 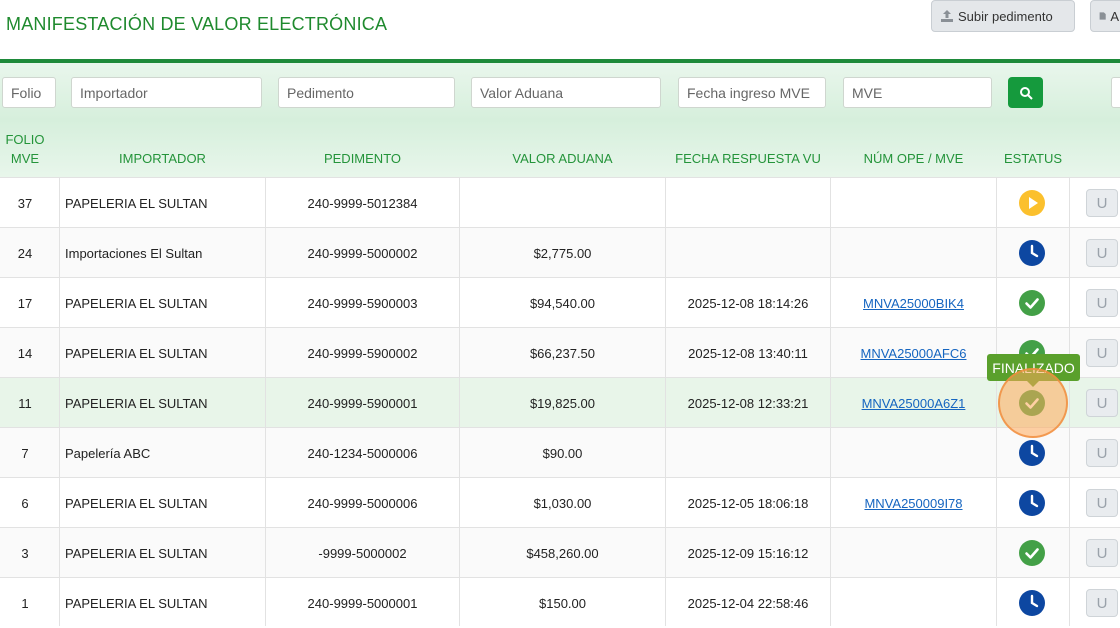 I want to click on pedimento-filter-input: Pedimento, so click(x=366, y=92).